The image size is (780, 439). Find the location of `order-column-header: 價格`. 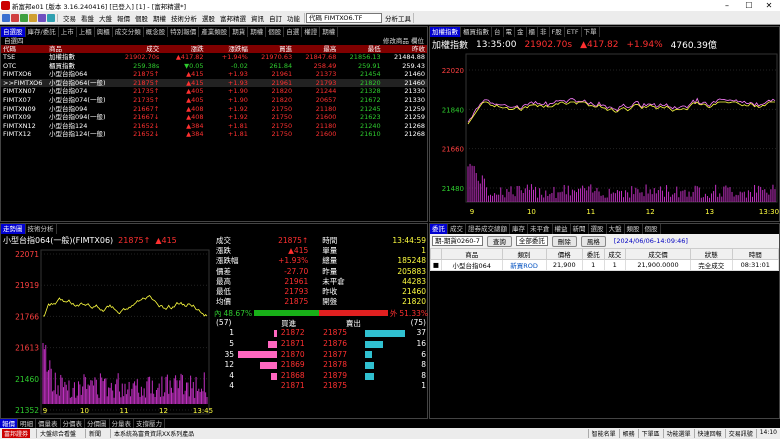

order-column-header: 價格 is located at coordinates (564, 254).